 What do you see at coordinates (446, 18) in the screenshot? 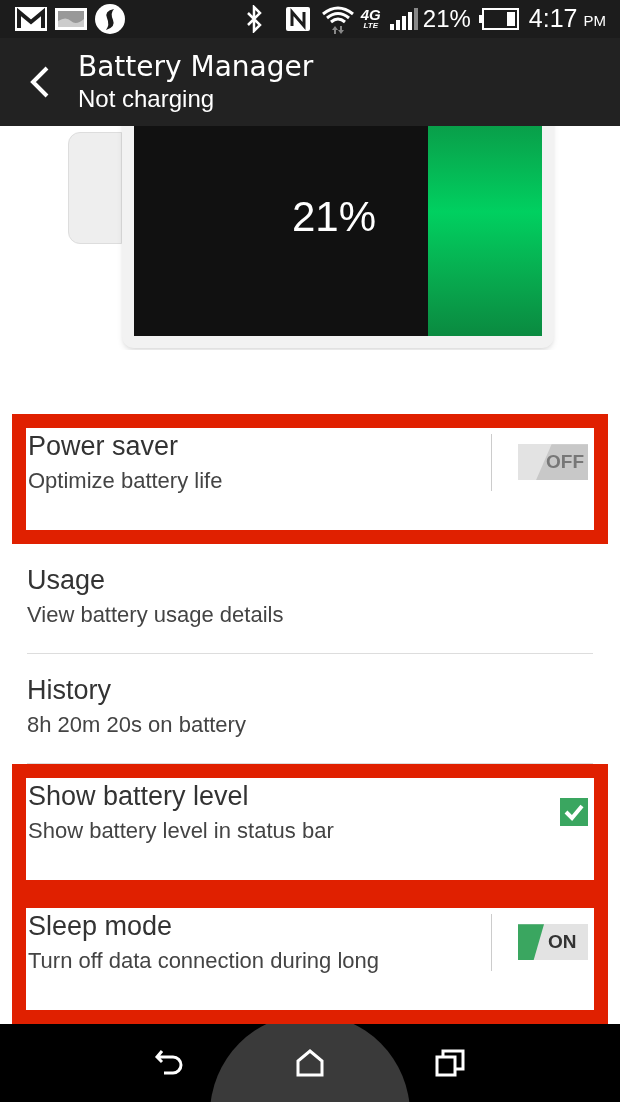
I see `battery-percent: 21%` at bounding box center [446, 18].